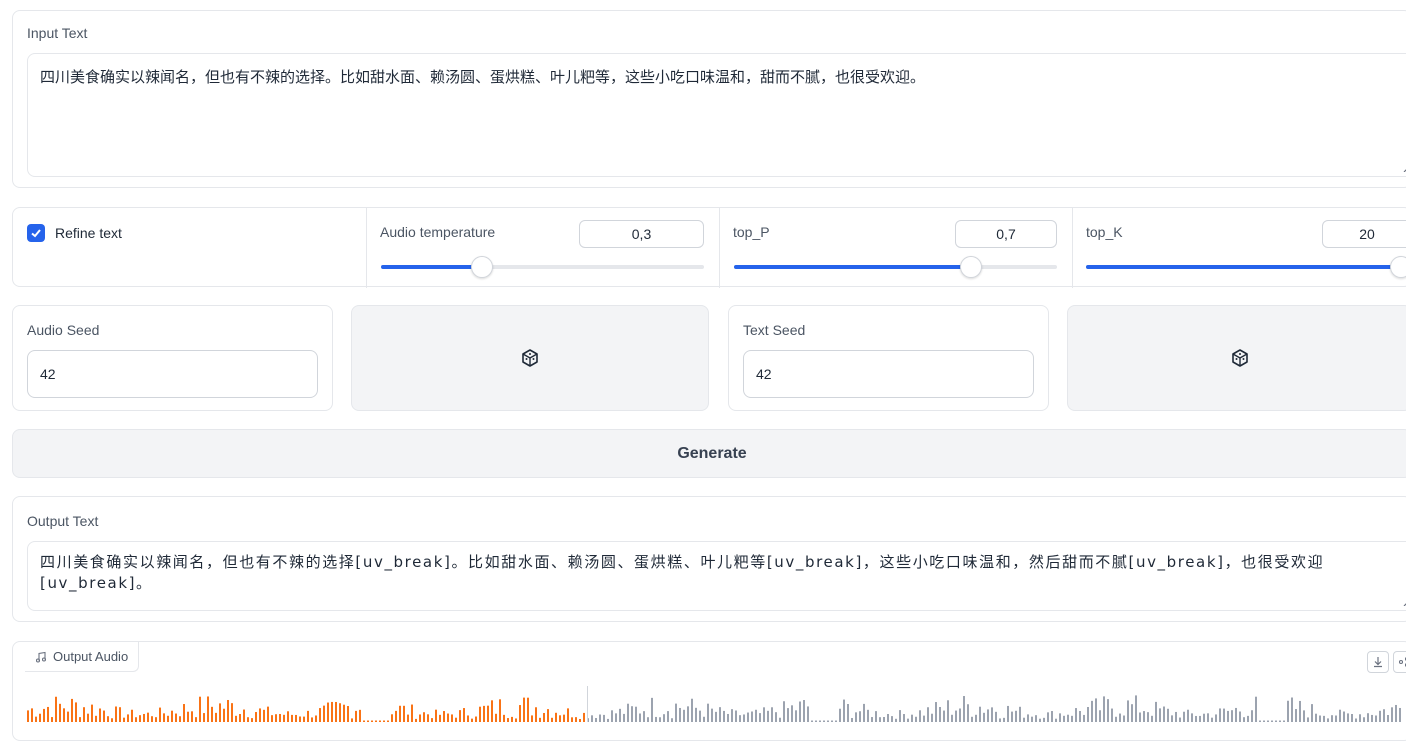 This screenshot has height=741, width=1406. I want to click on top-p-label: top_P, so click(751, 232).